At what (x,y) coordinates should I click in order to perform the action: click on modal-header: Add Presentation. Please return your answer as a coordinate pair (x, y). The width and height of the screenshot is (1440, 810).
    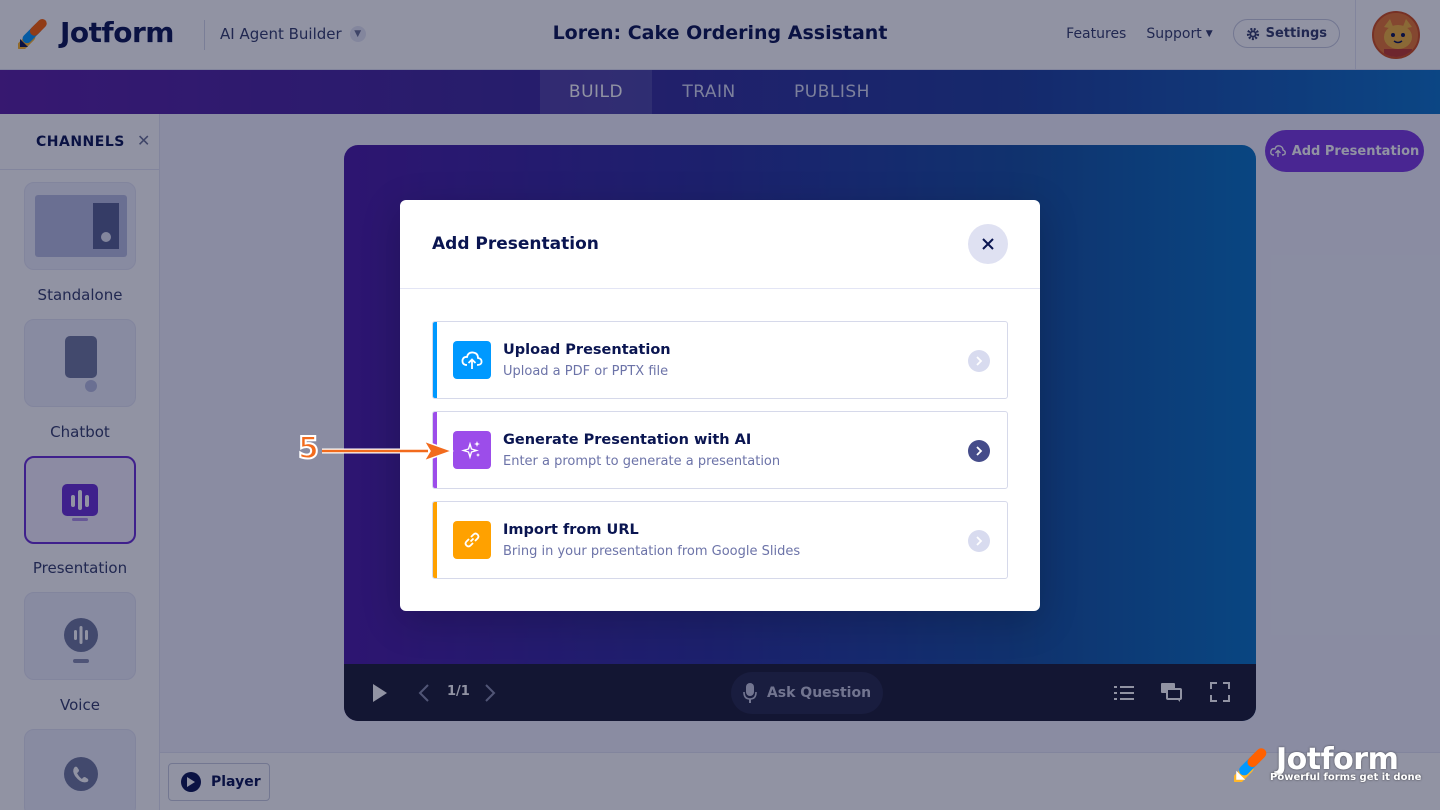
    Looking at the image, I should click on (720, 244).